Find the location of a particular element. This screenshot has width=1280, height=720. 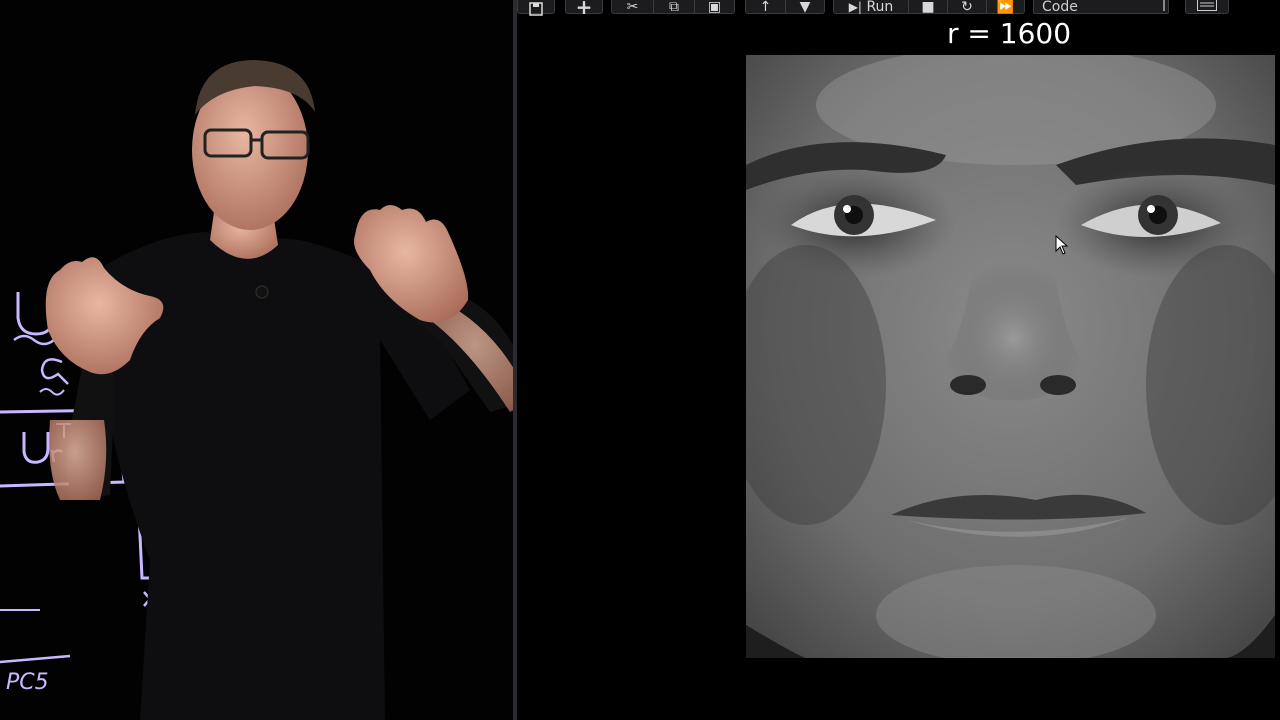

clipboard-group: ✂ ⧉ ▣ is located at coordinates (673, 7).